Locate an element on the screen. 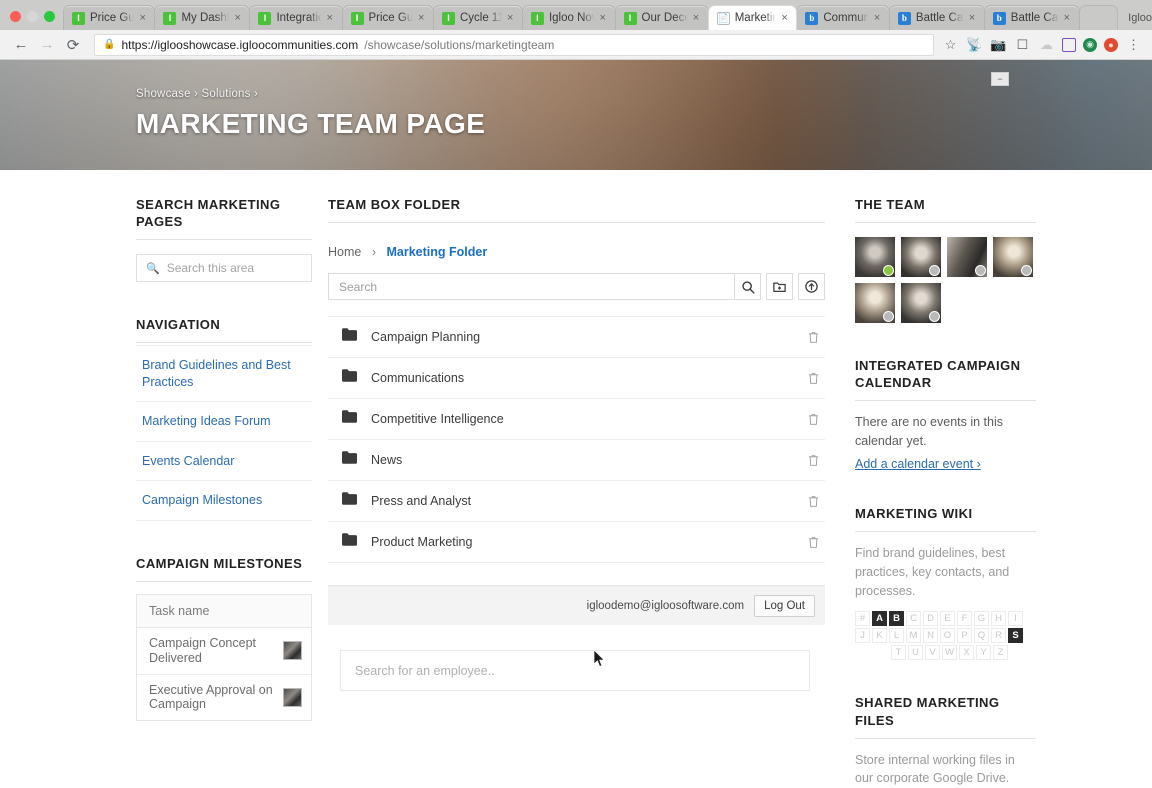  alphabet-key-q: Q is located at coordinates (981, 636).